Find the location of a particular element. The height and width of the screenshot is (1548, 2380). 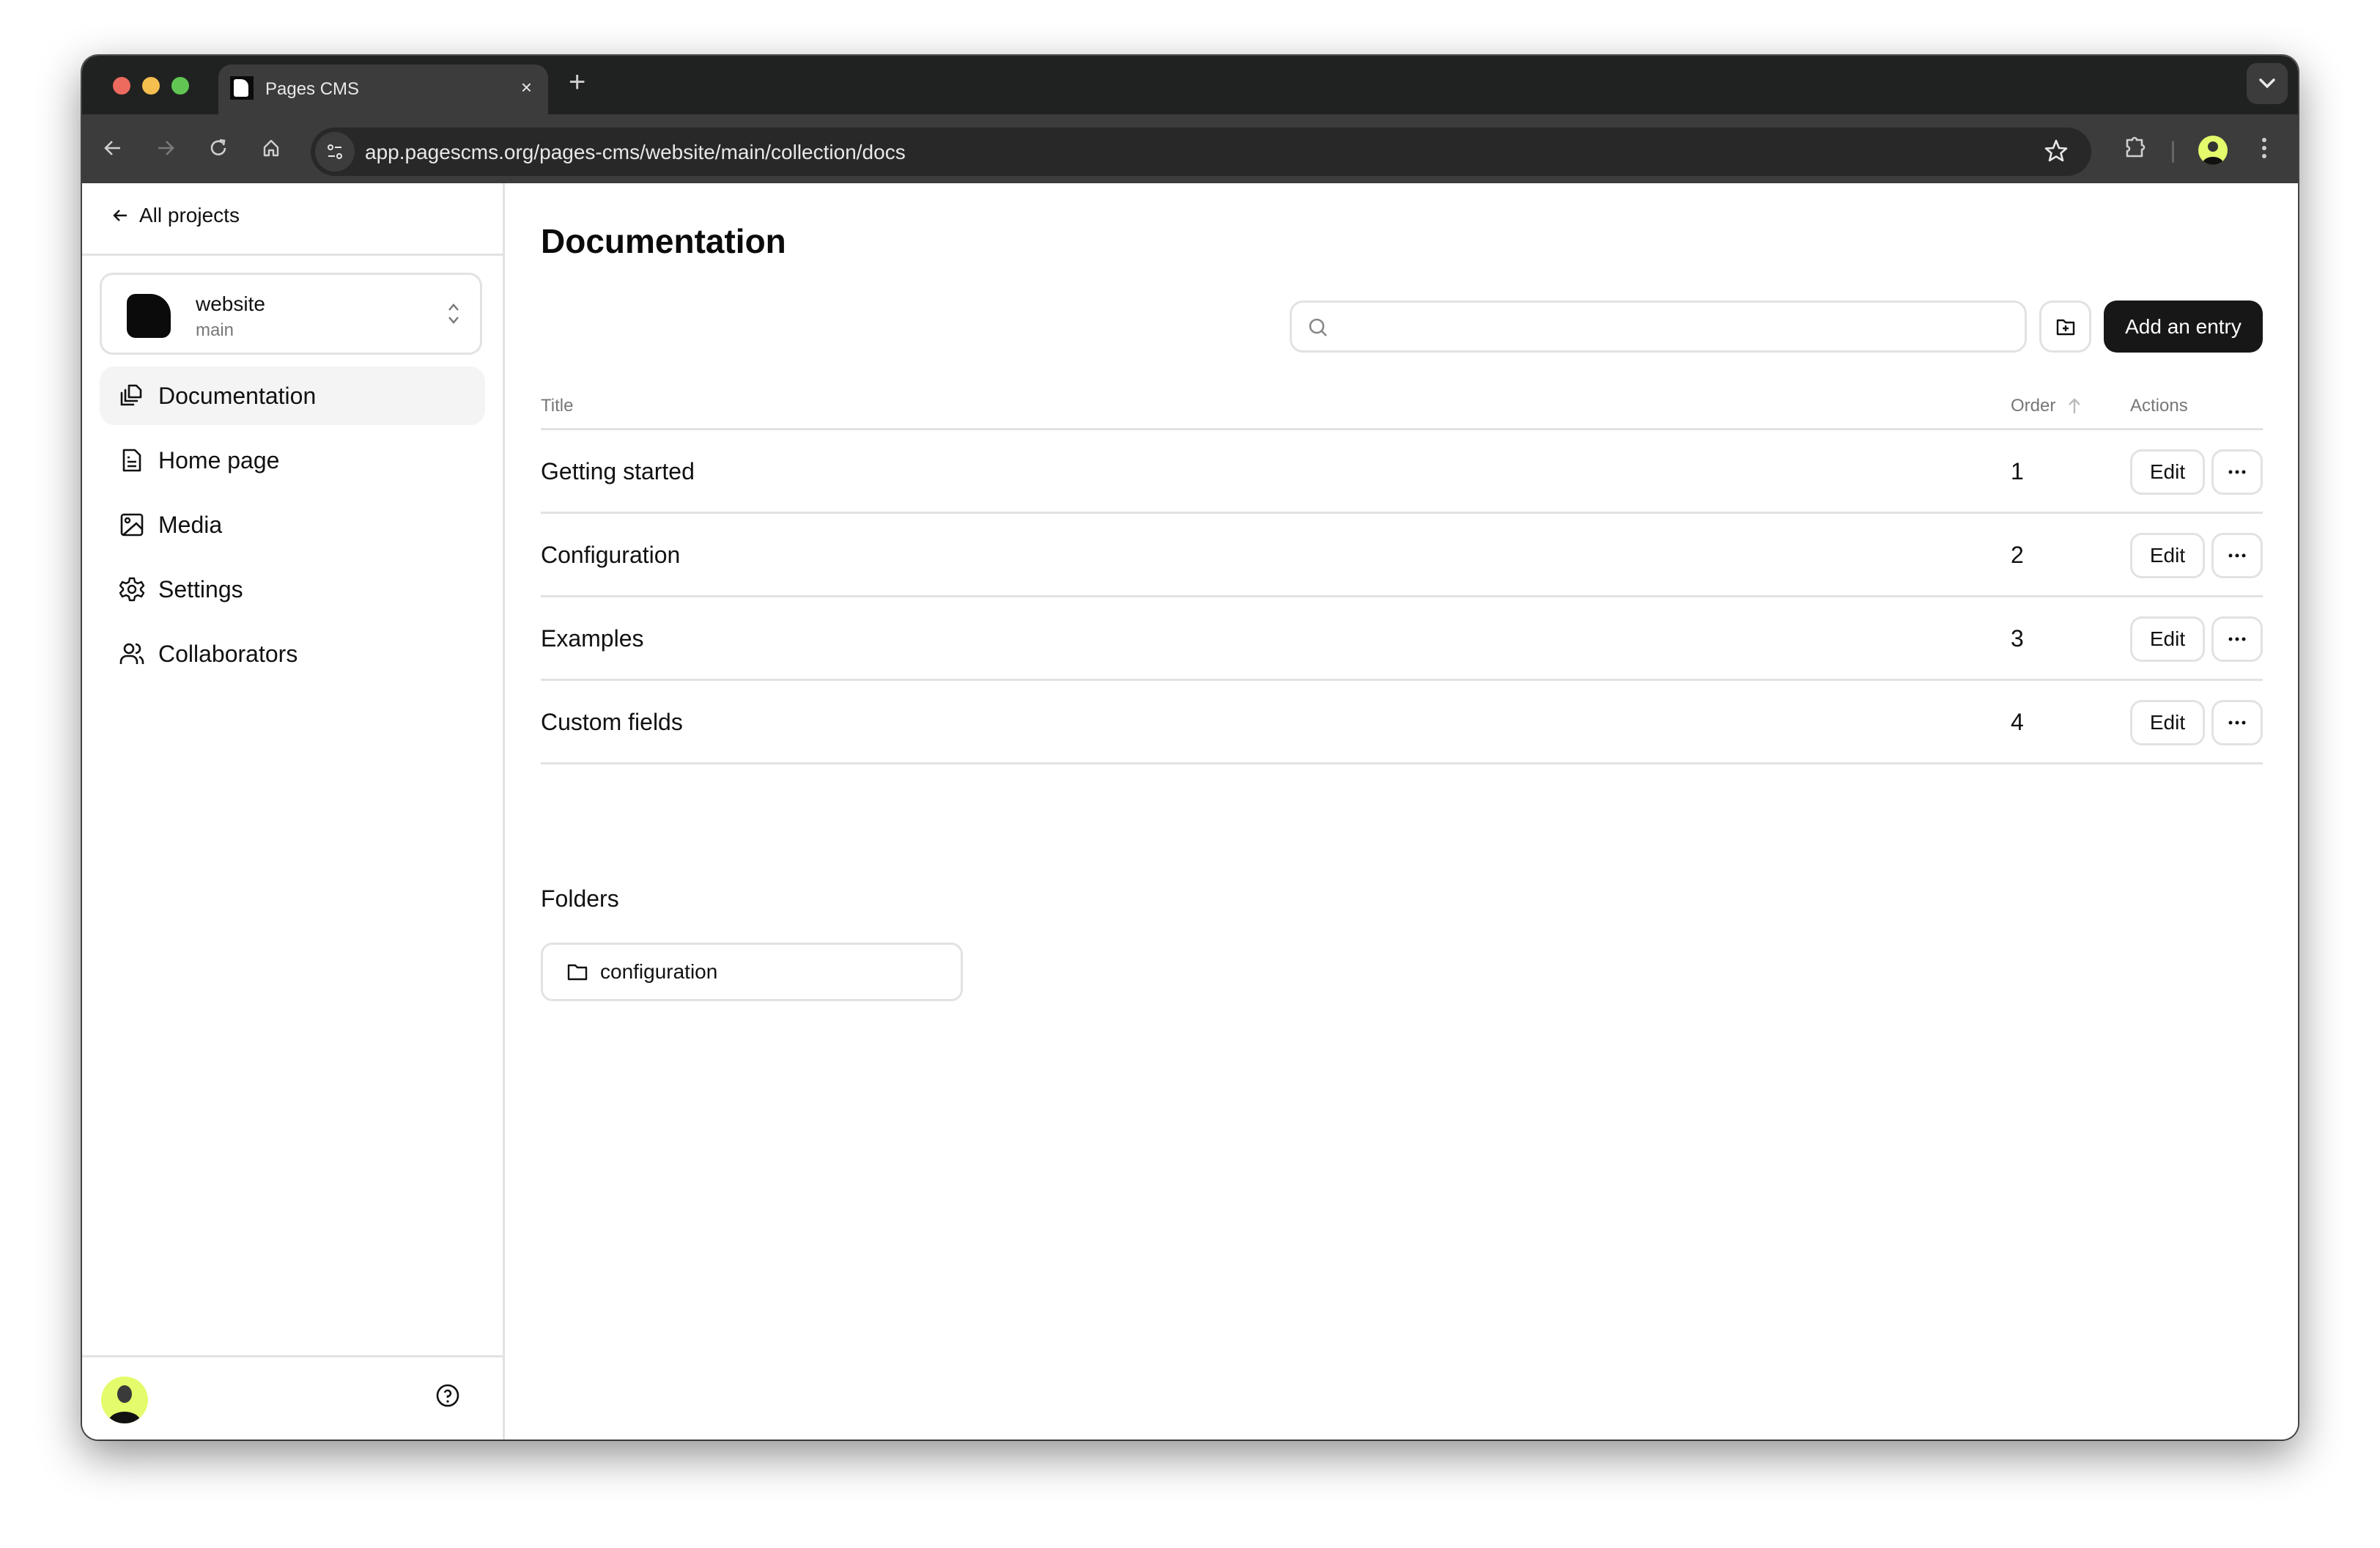

folder-item: configuration is located at coordinates (752, 972).